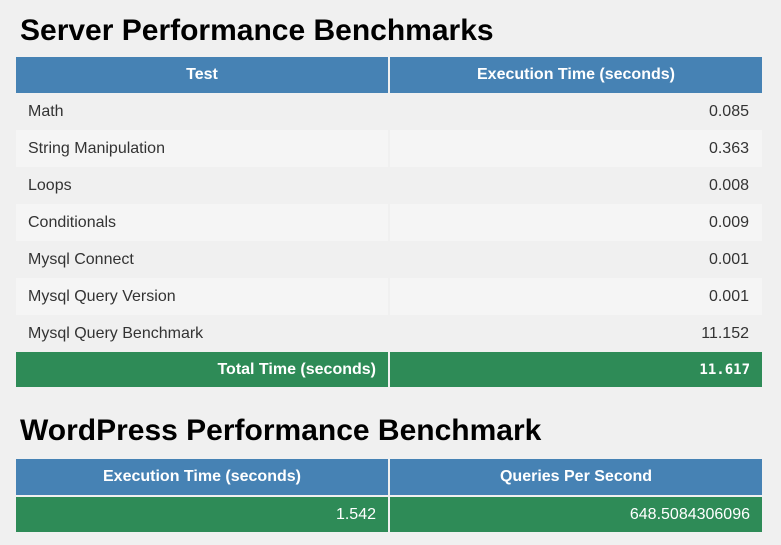  What do you see at coordinates (576, 477) in the screenshot?
I see `column-header-queries-per-second: Queries Per Second` at bounding box center [576, 477].